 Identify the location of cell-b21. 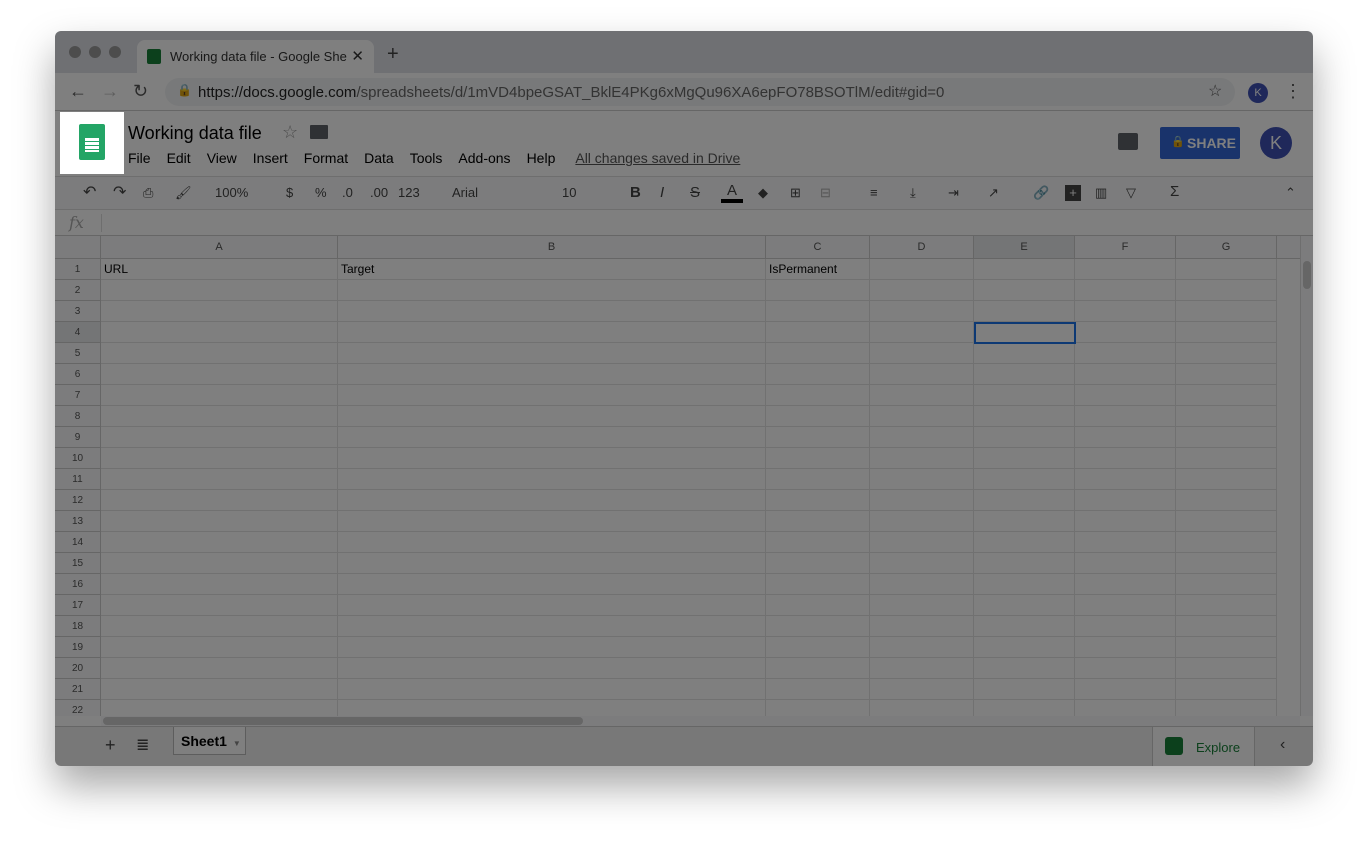
(552, 689).